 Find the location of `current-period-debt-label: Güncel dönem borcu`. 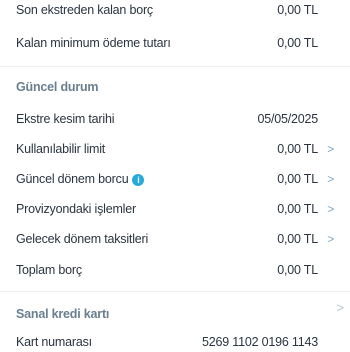

current-period-debt-label: Güncel dönem borcu is located at coordinates (72, 179).